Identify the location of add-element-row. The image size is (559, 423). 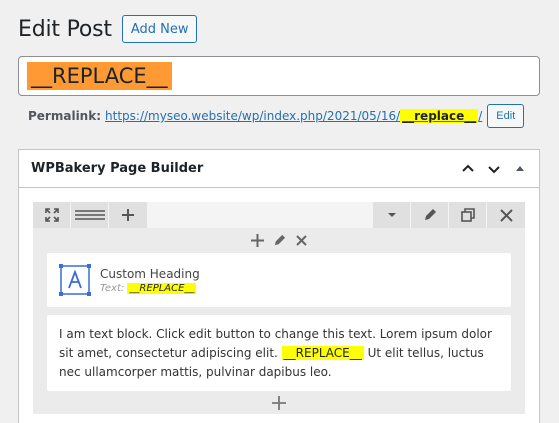
(279, 403).